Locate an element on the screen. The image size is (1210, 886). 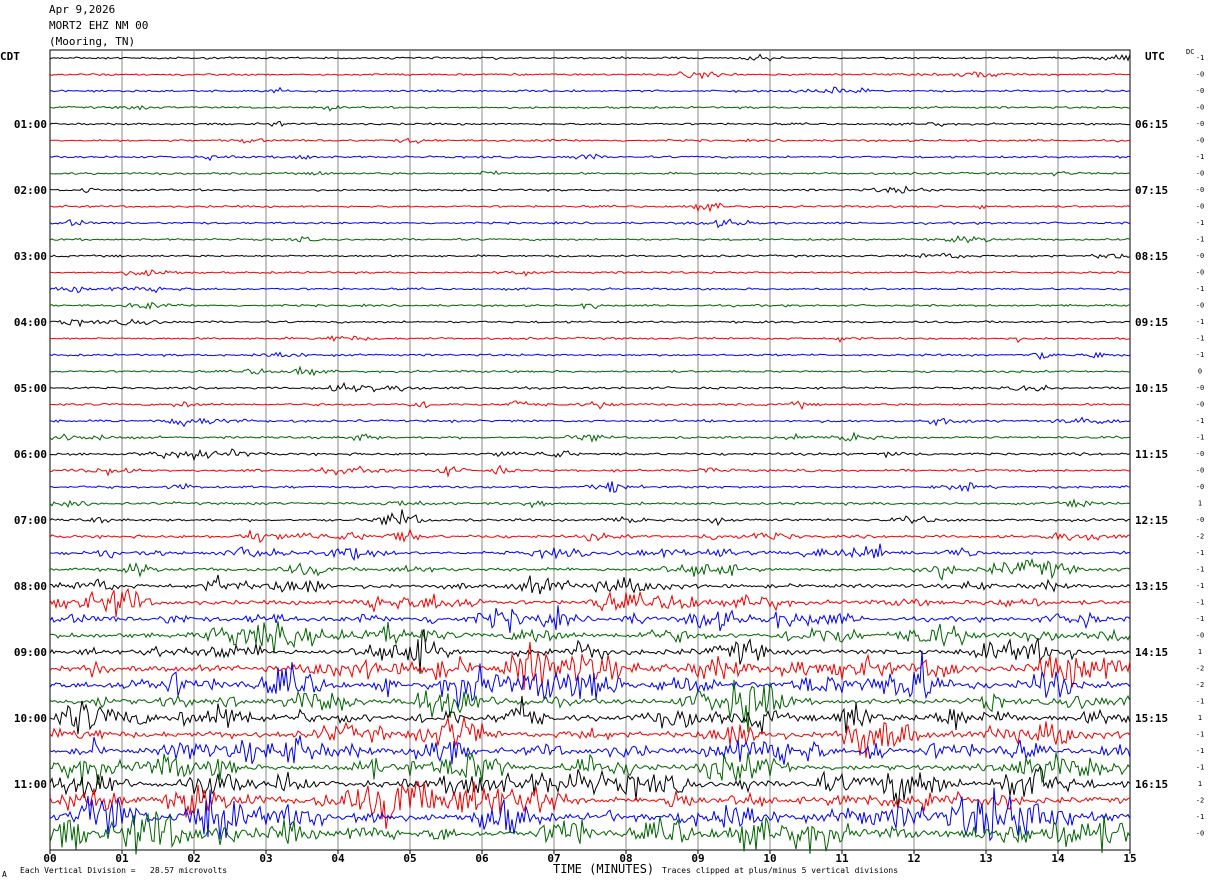
left-hour-label: 04:00 is located at coordinates (30, 322).